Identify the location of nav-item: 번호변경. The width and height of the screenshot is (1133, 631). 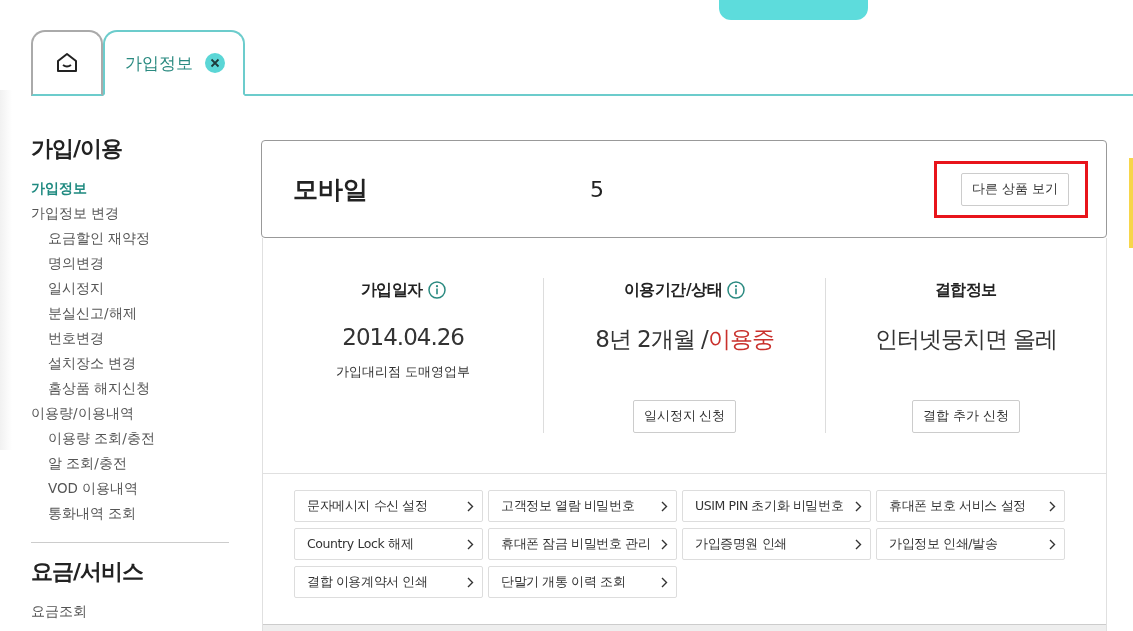
(130, 338).